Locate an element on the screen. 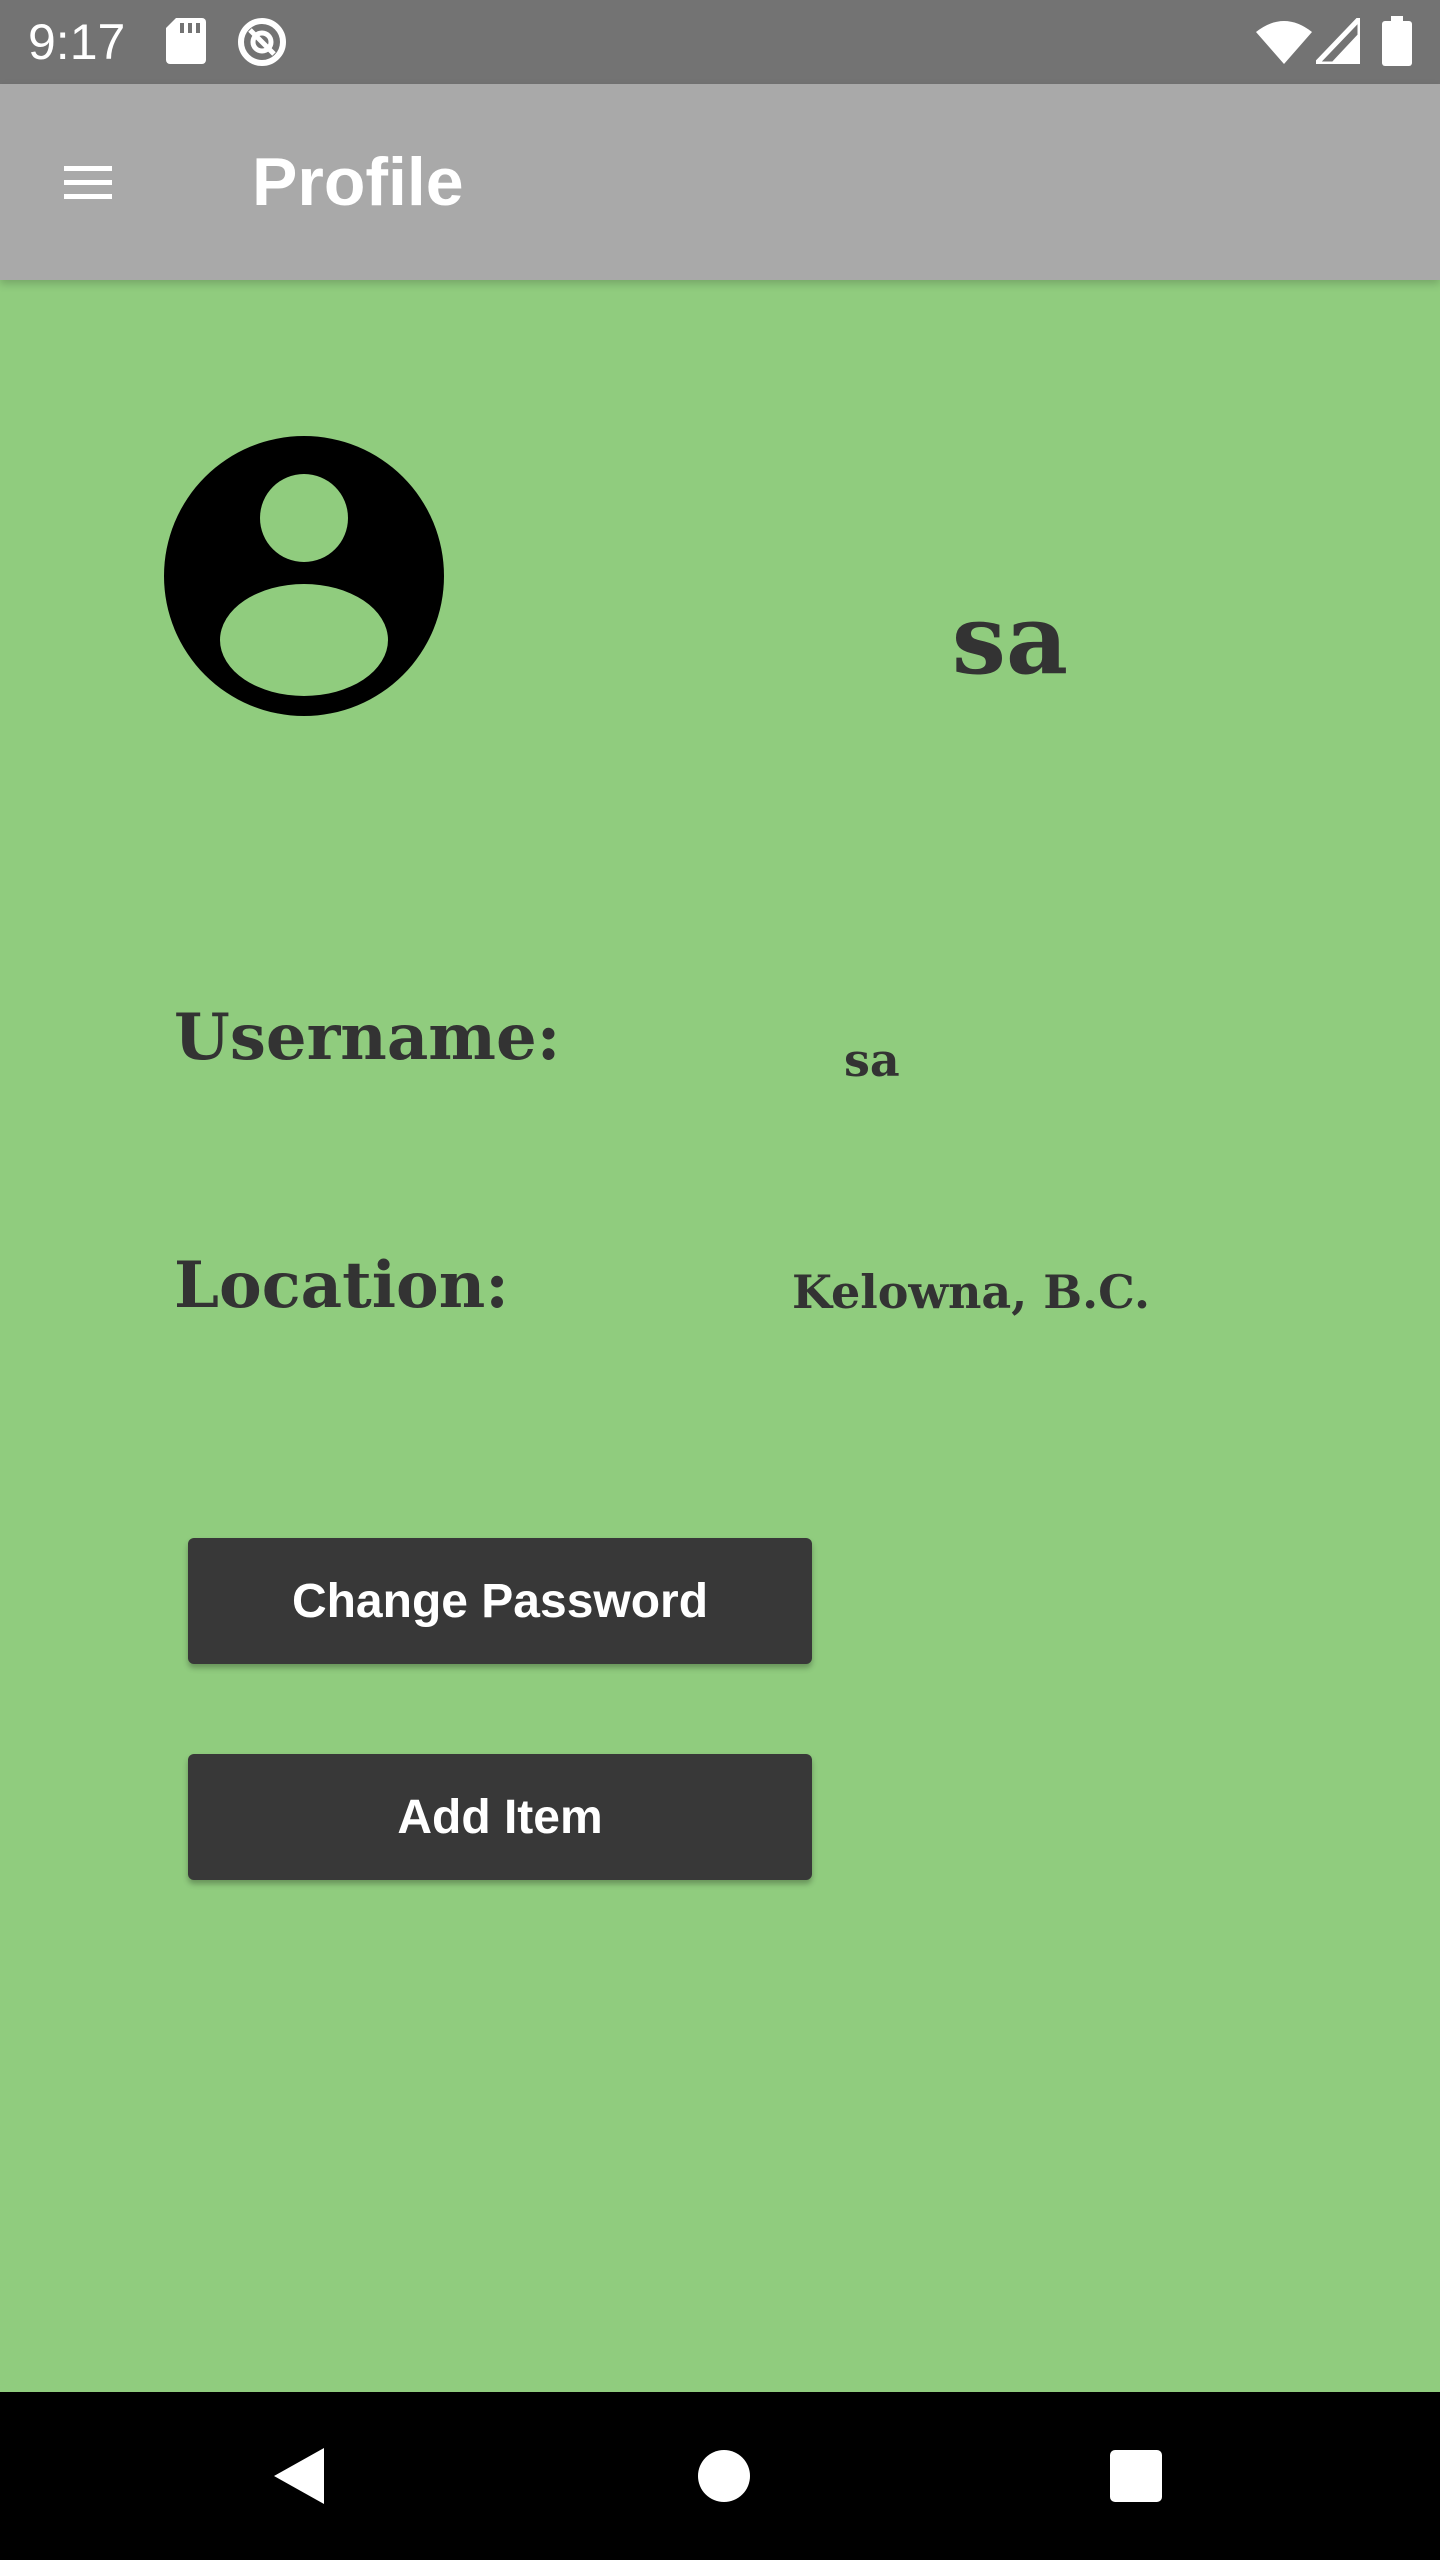 This screenshot has width=1440, height=2560. status-time: 9:17 is located at coordinates (77, 42).